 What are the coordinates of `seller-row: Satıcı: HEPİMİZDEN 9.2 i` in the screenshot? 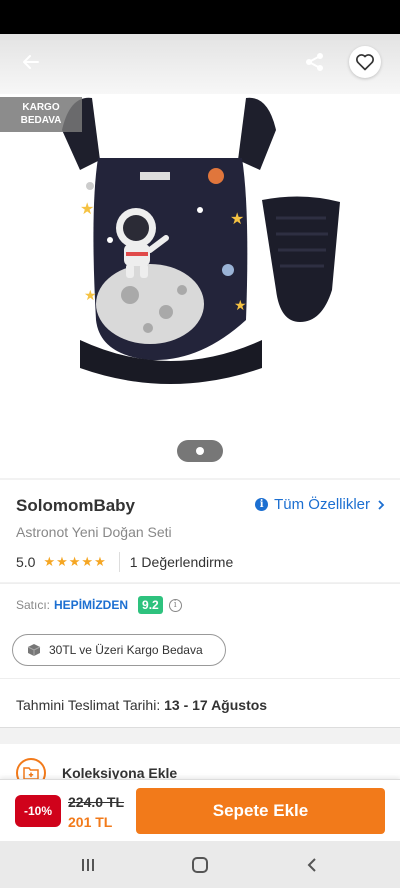 It's located at (99, 605).